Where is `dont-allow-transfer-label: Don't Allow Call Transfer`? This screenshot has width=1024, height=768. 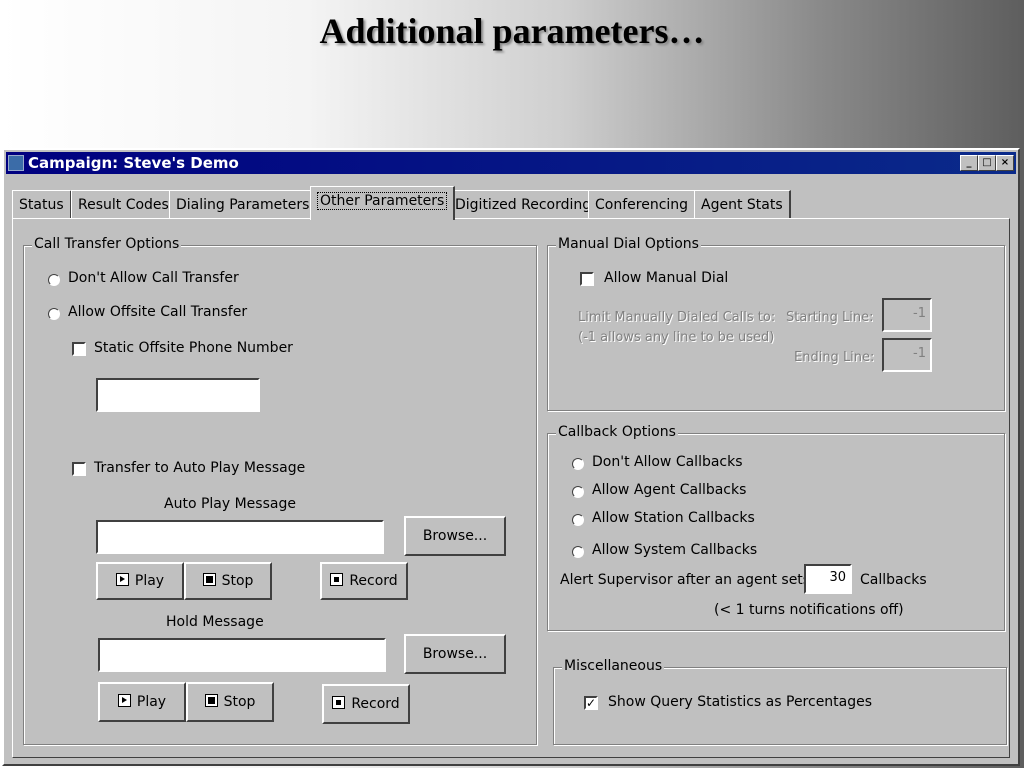
dont-allow-transfer-label: Don't Allow Call Transfer is located at coordinates (153, 278).